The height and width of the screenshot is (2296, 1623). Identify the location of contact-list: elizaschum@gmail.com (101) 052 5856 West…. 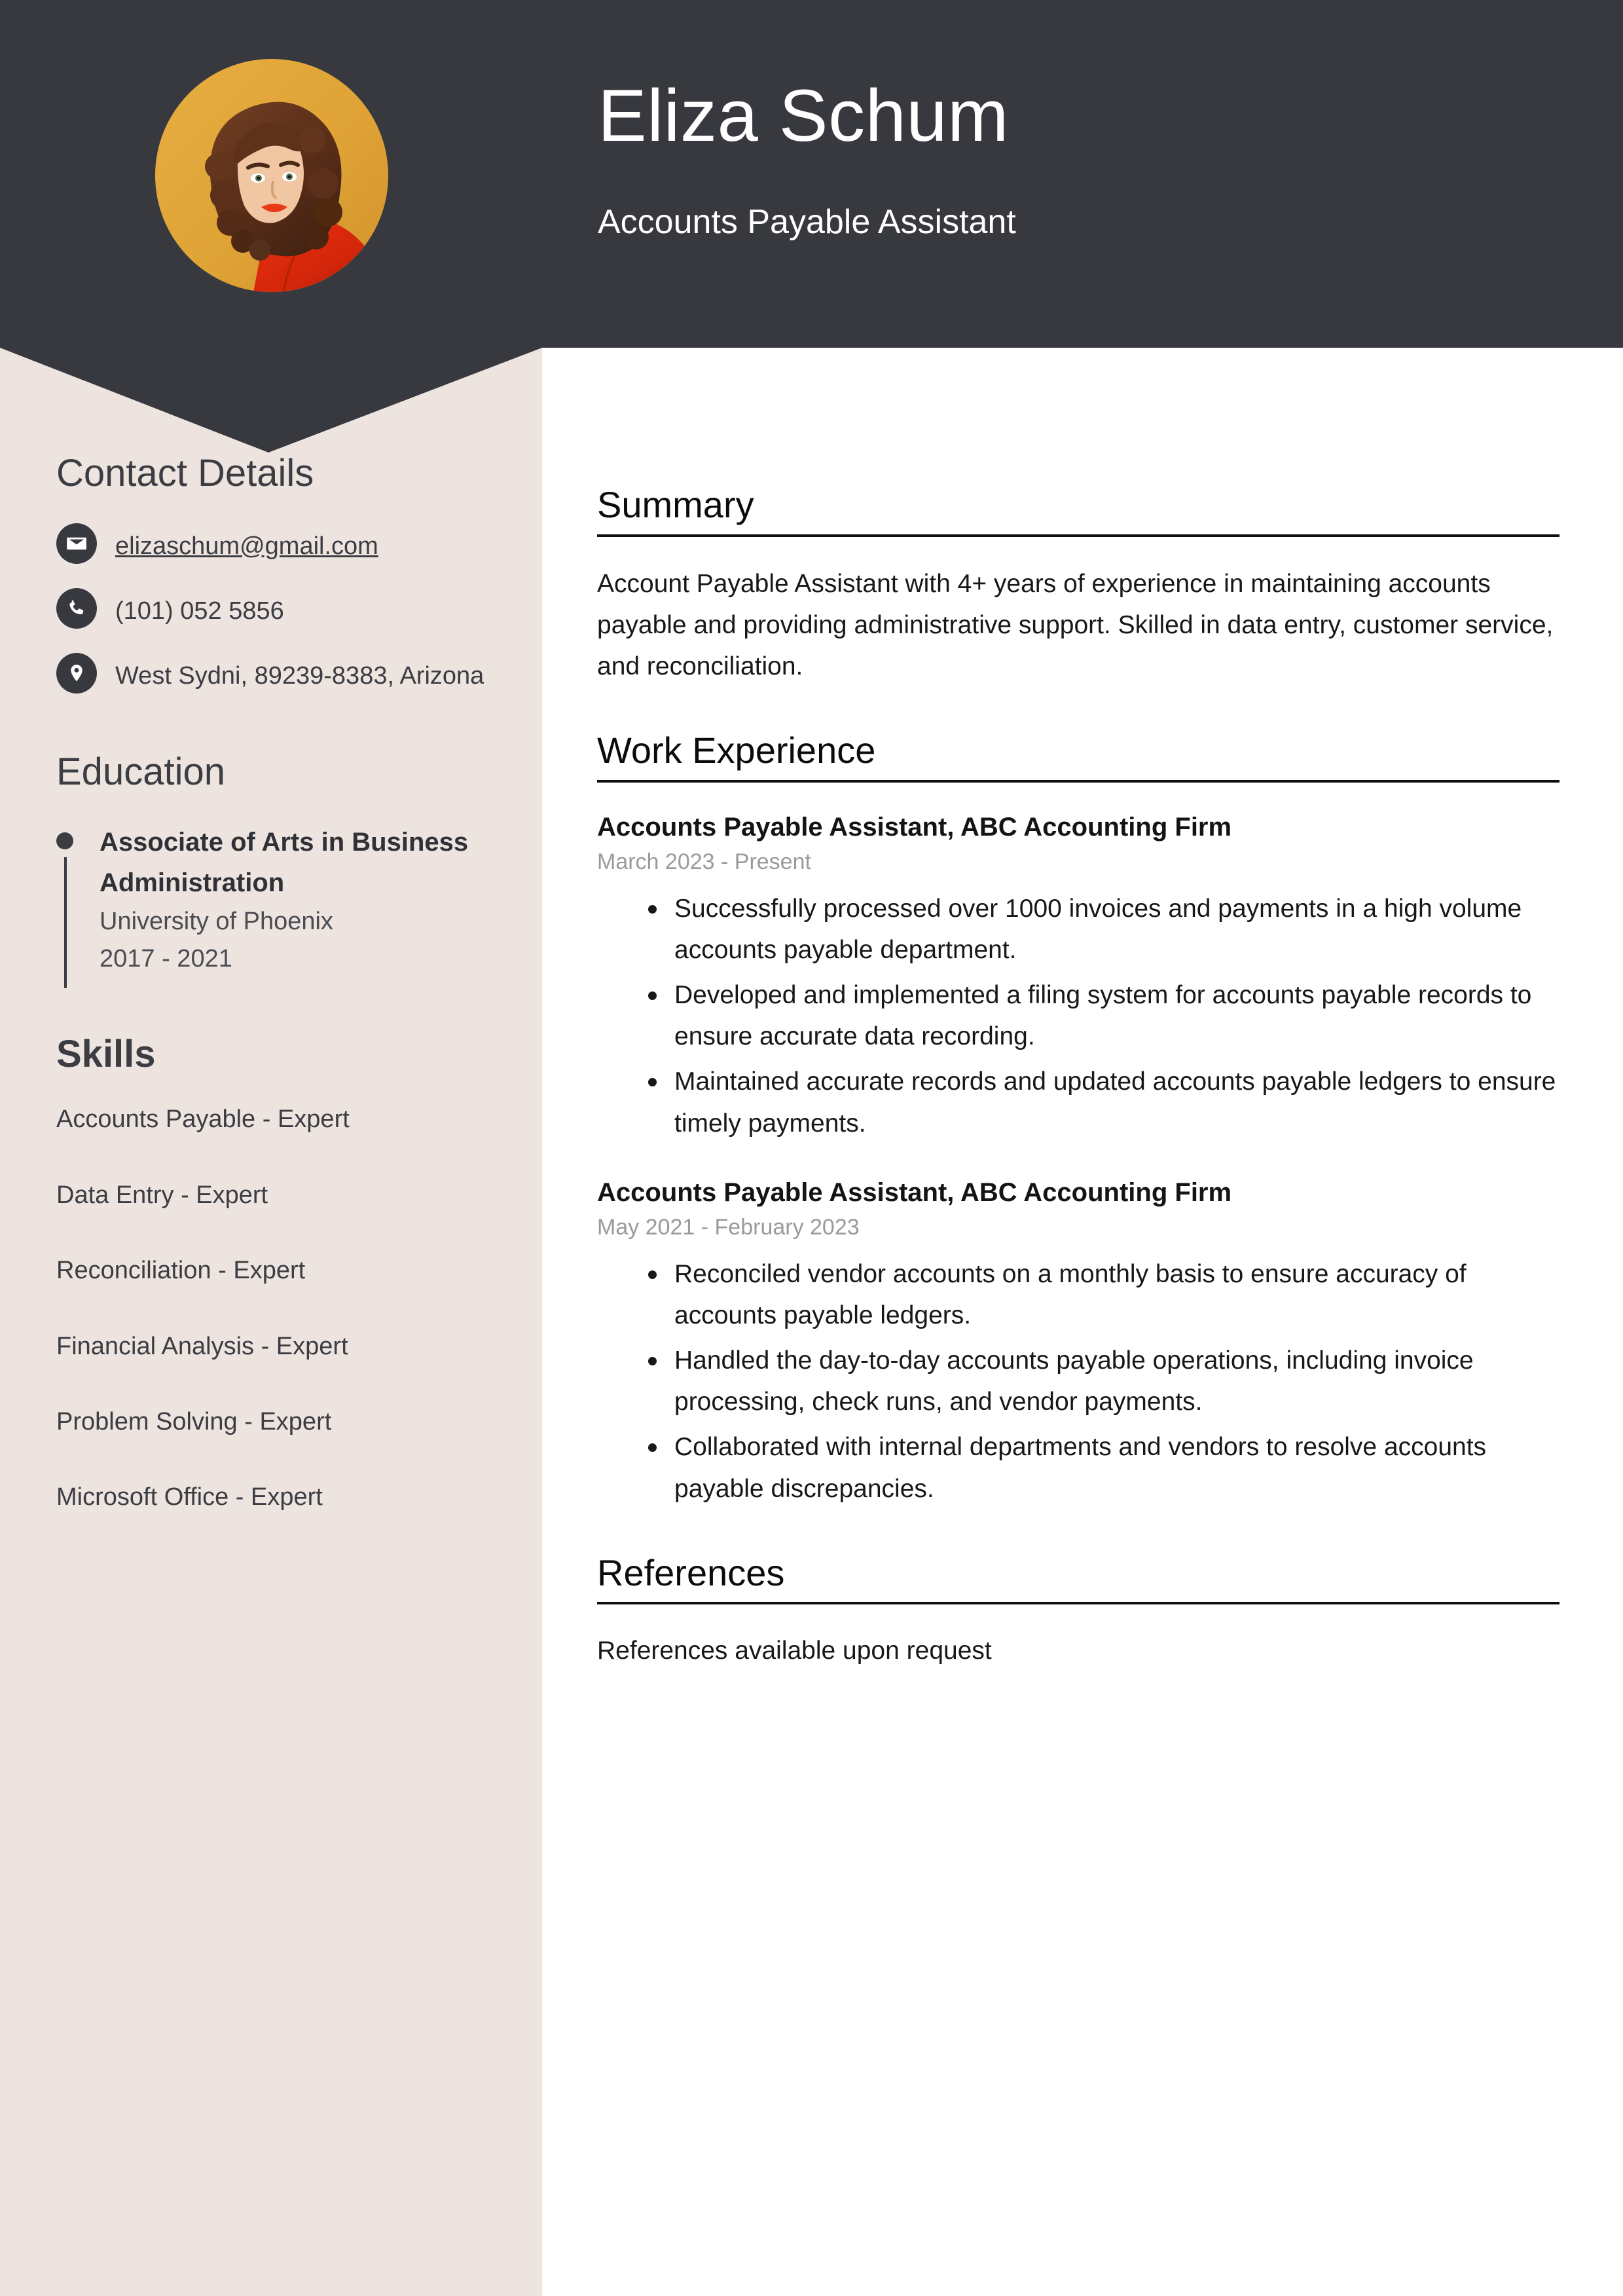
(271, 608).